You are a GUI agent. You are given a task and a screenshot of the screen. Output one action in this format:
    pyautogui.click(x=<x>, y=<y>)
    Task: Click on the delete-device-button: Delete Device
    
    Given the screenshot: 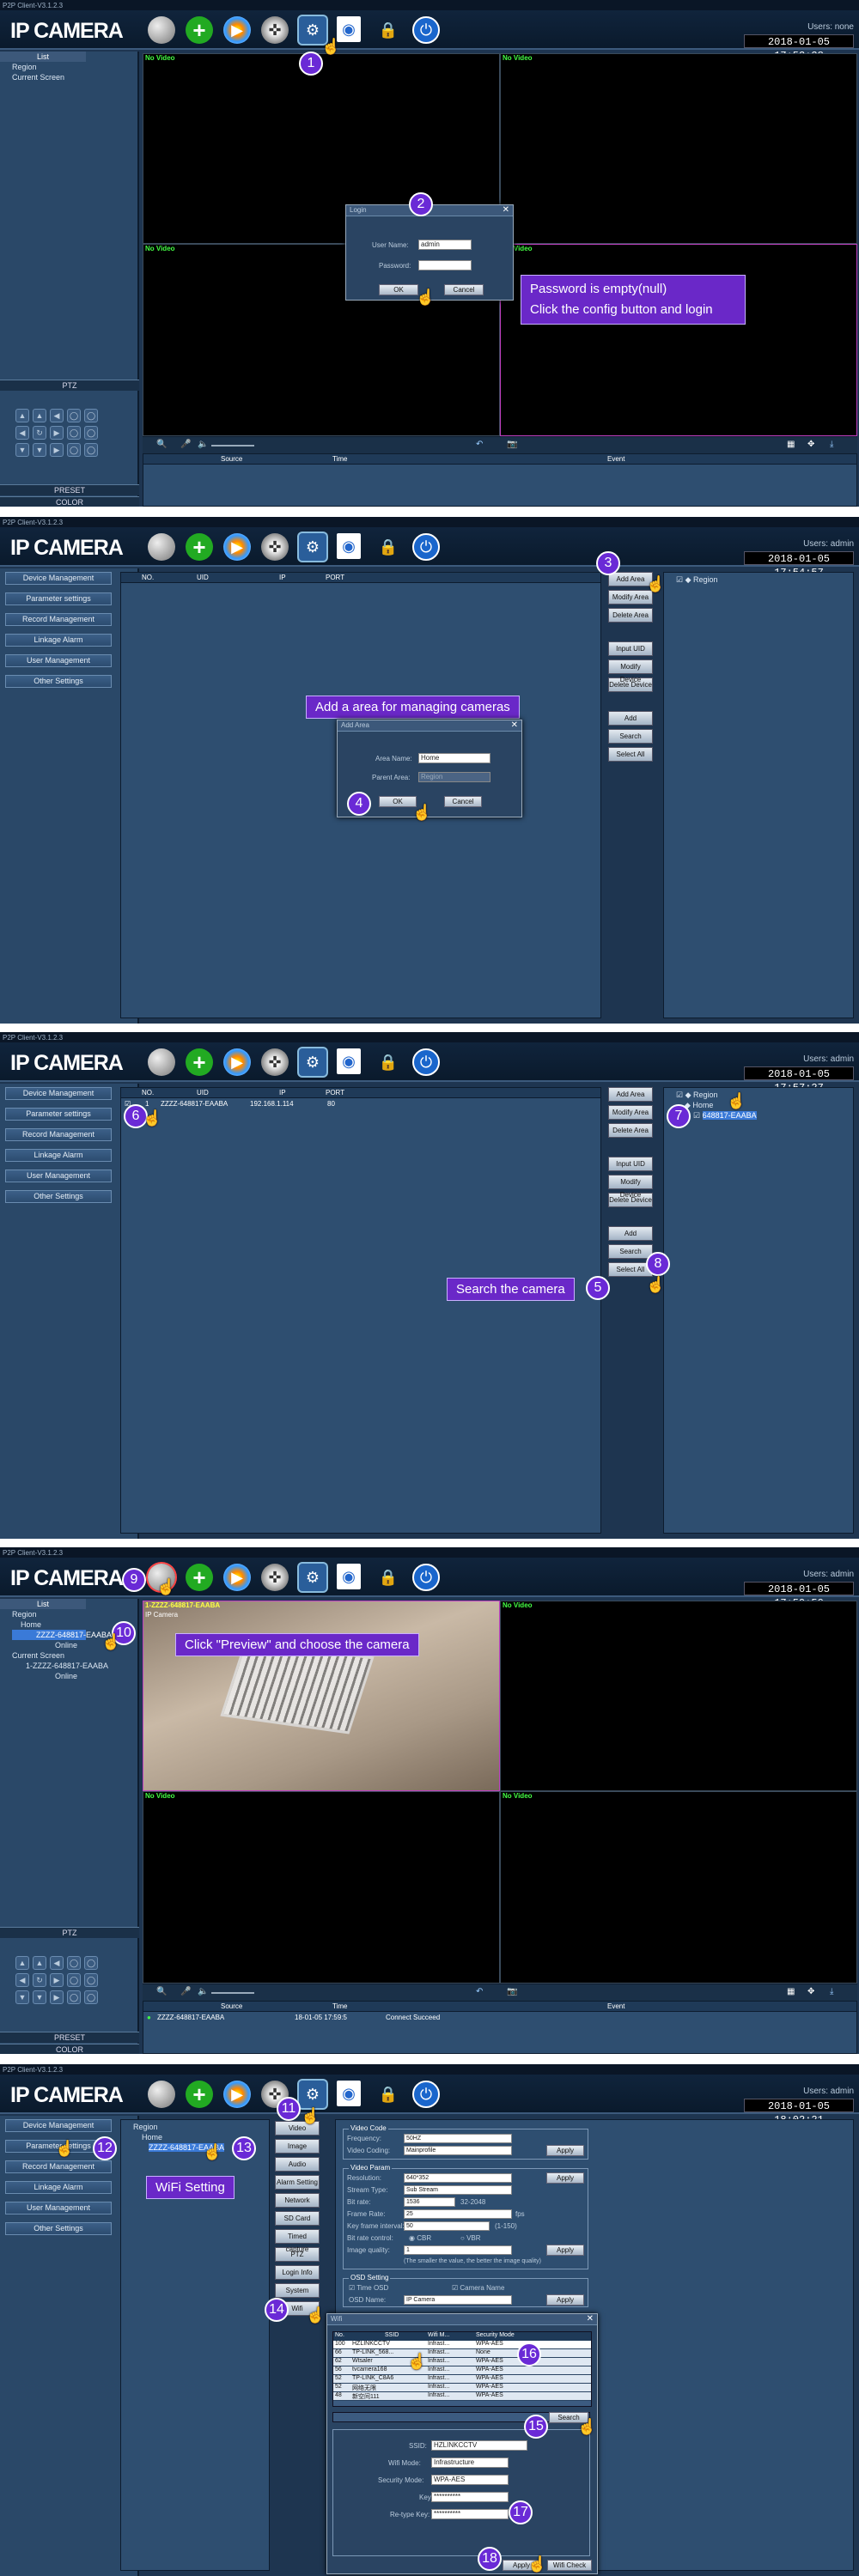 What is the action you would take?
    pyautogui.click(x=630, y=684)
    